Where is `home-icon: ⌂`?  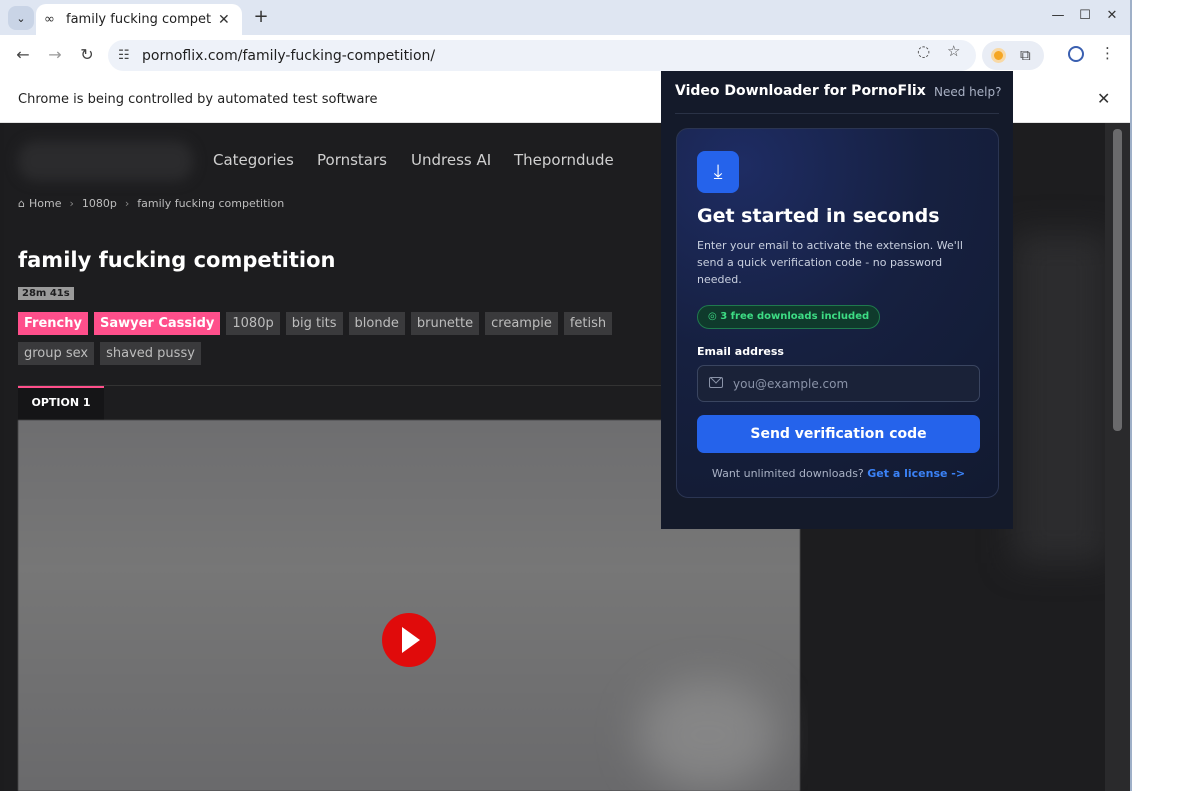
home-icon: ⌂ is located at coordinates (21, 203).